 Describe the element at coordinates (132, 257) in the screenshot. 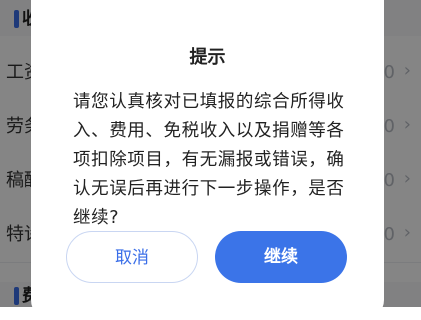

I see `cancel-button: 取消` at that location.